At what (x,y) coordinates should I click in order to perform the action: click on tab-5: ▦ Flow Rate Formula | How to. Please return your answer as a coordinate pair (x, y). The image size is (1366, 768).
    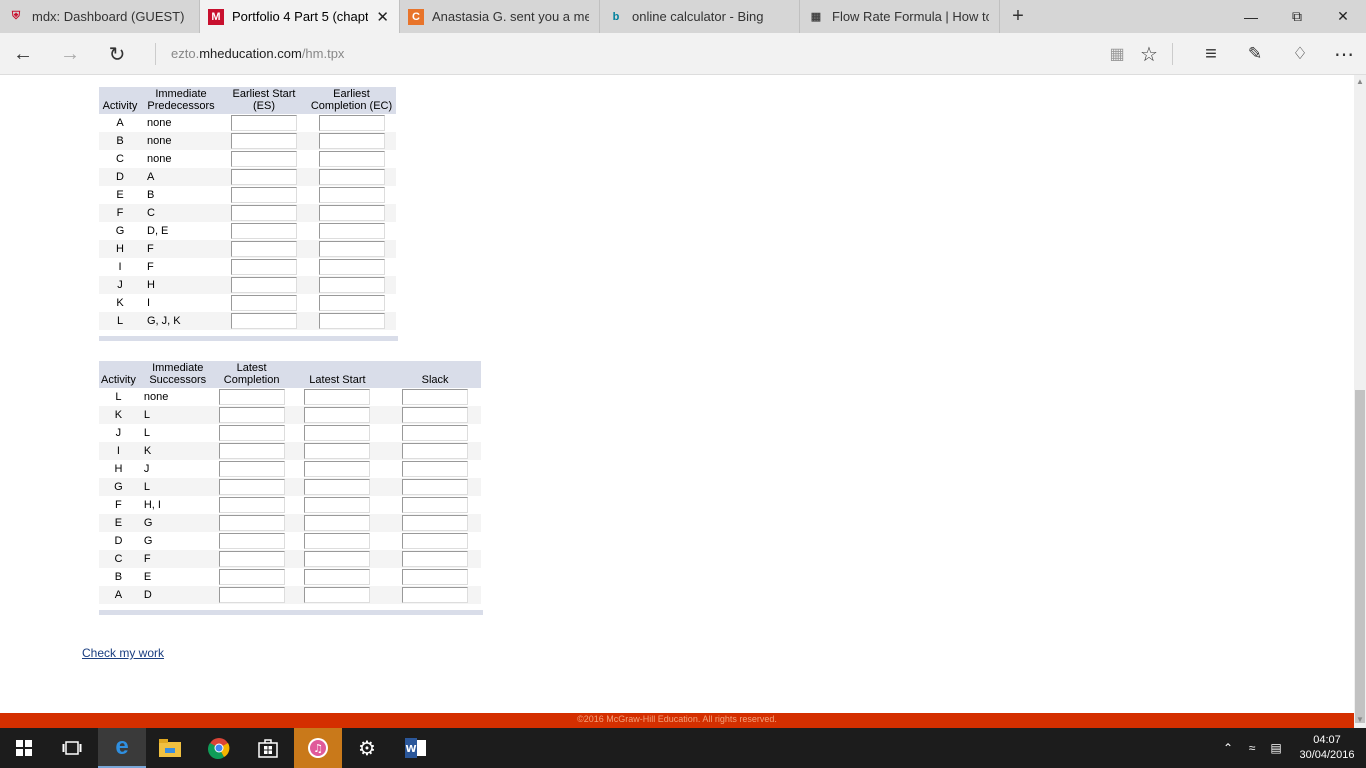
    Looking at the image, I should click on (900, 16).